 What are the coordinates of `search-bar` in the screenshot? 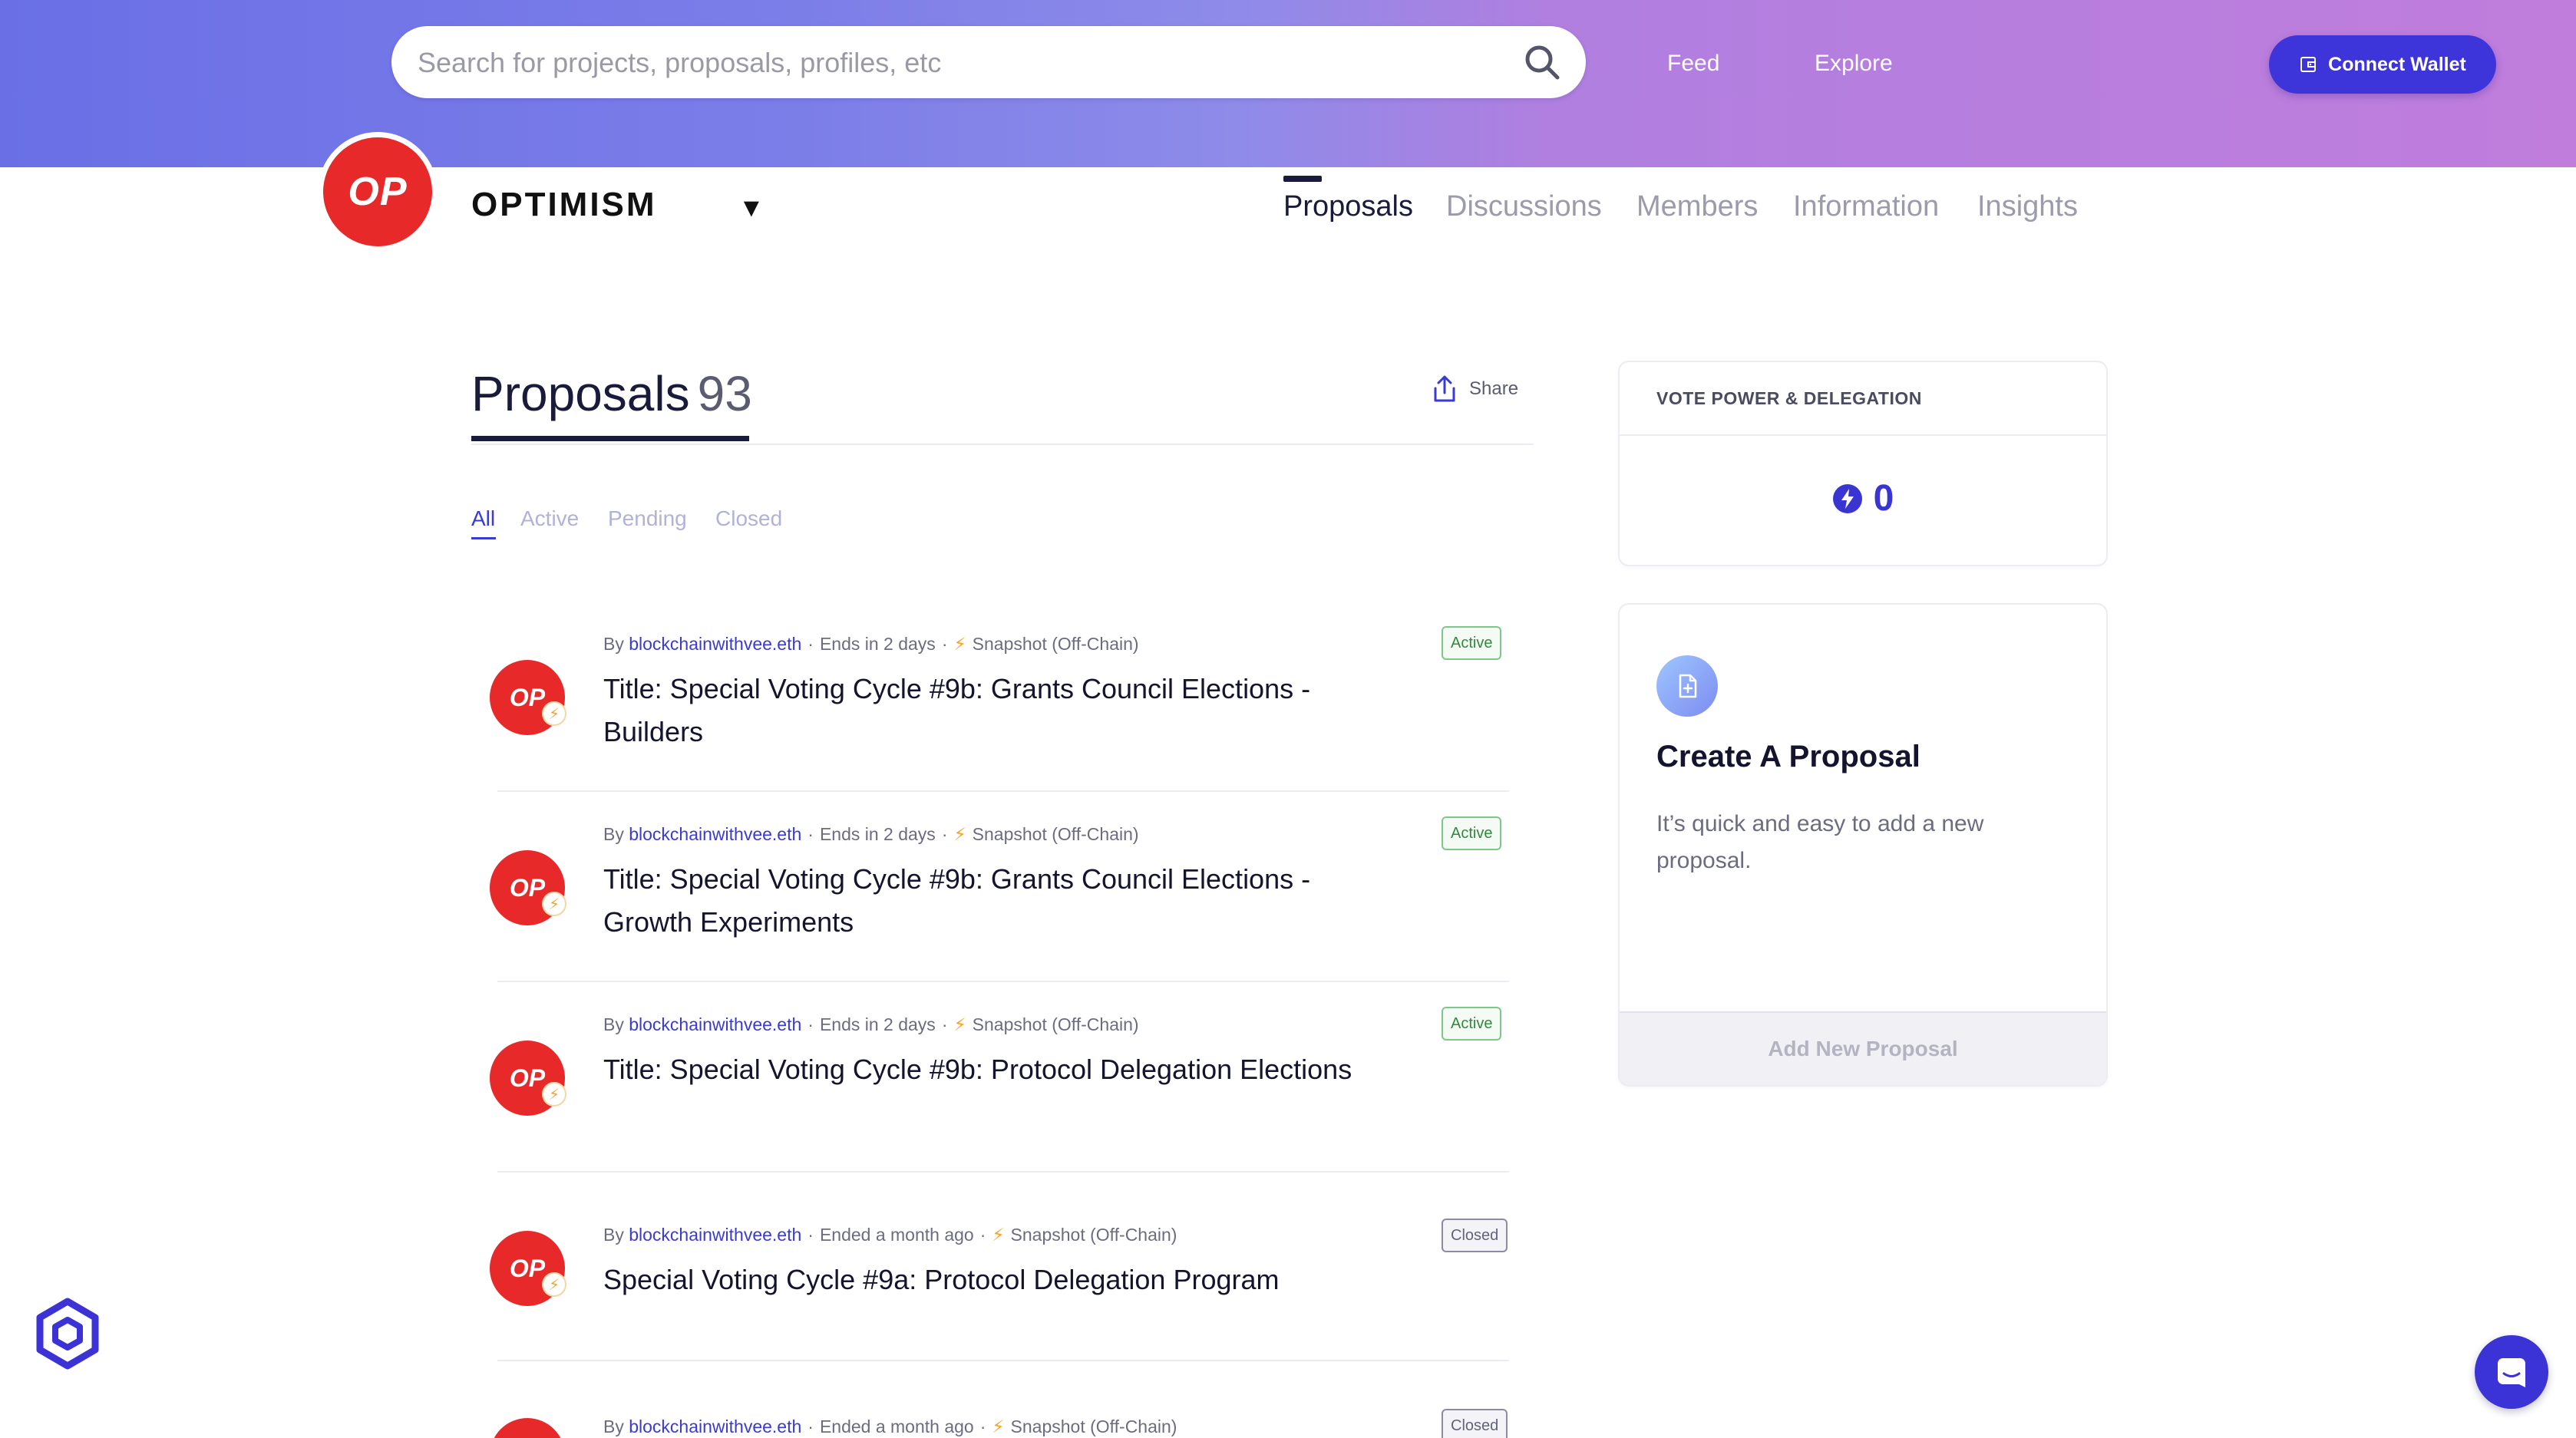 It's located at (988, 63).